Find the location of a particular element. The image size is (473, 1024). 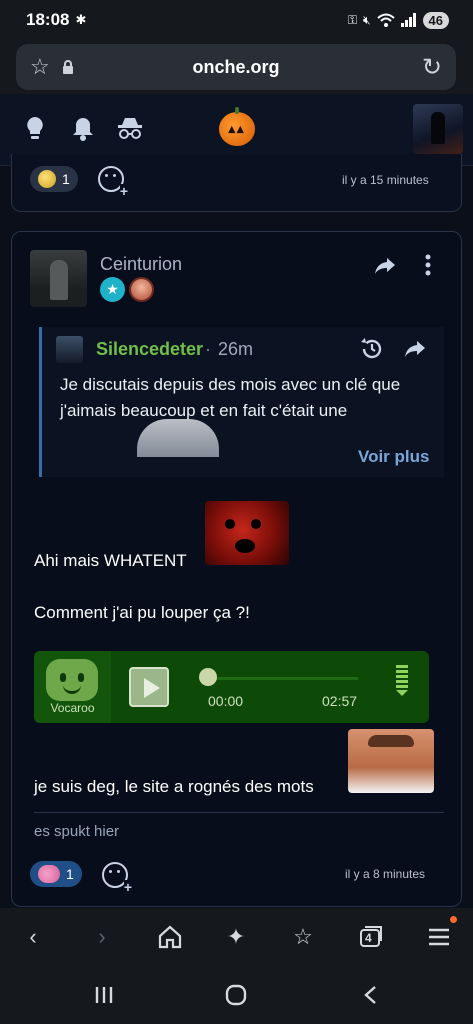

home-circle-icon is located at coordinates (236, 995).